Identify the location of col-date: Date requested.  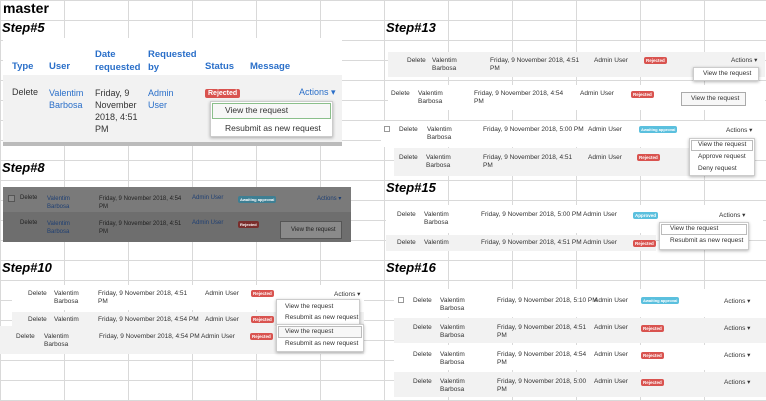
(117, 61).